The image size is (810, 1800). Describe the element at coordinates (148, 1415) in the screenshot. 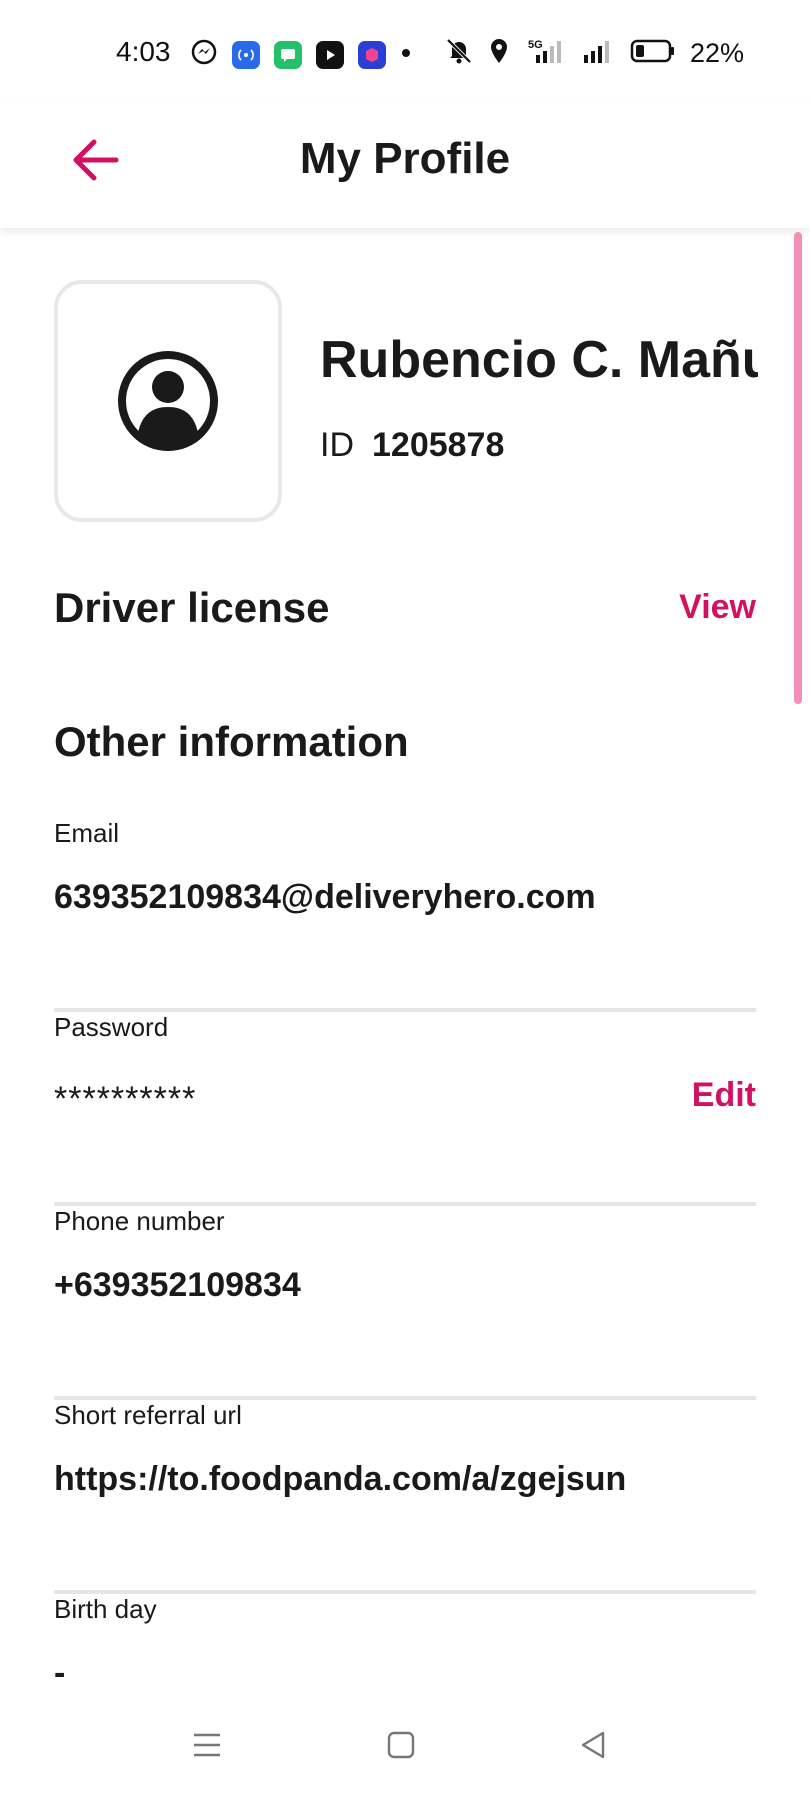

I see `referral-url-label: Short referral url` at that location.